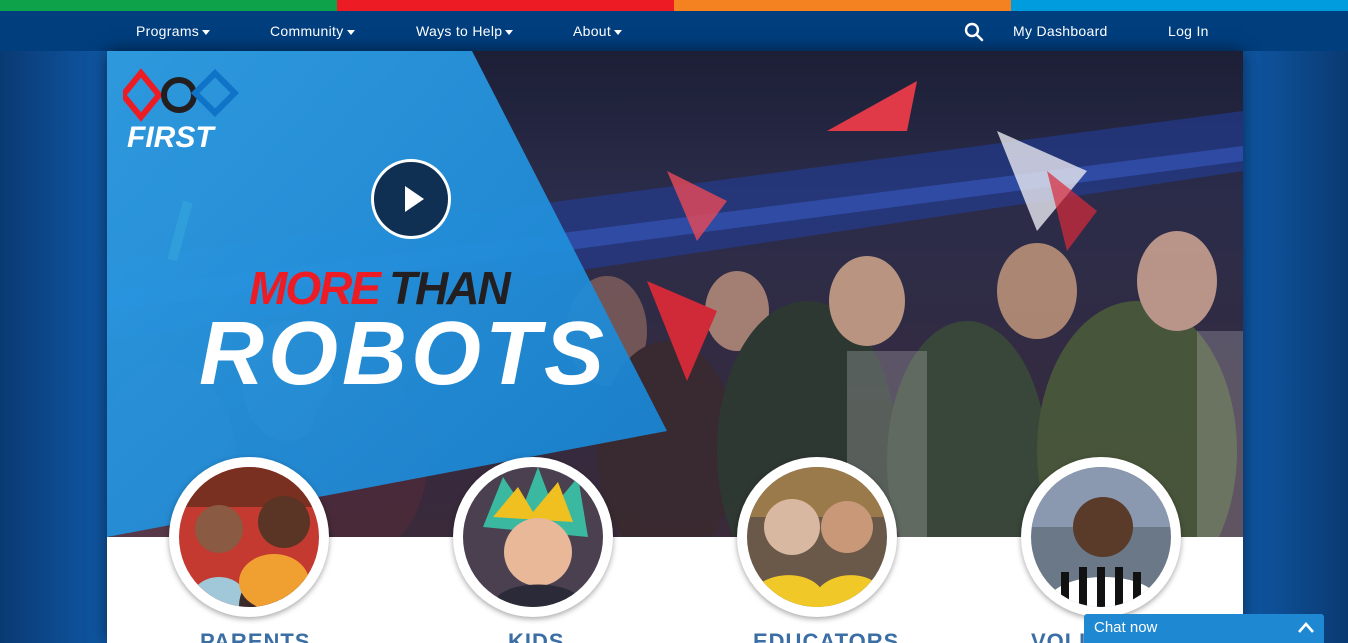 The width and height of the screenshot is (1348, 643). I want to click on nav-community: Community, so click(312, 31).